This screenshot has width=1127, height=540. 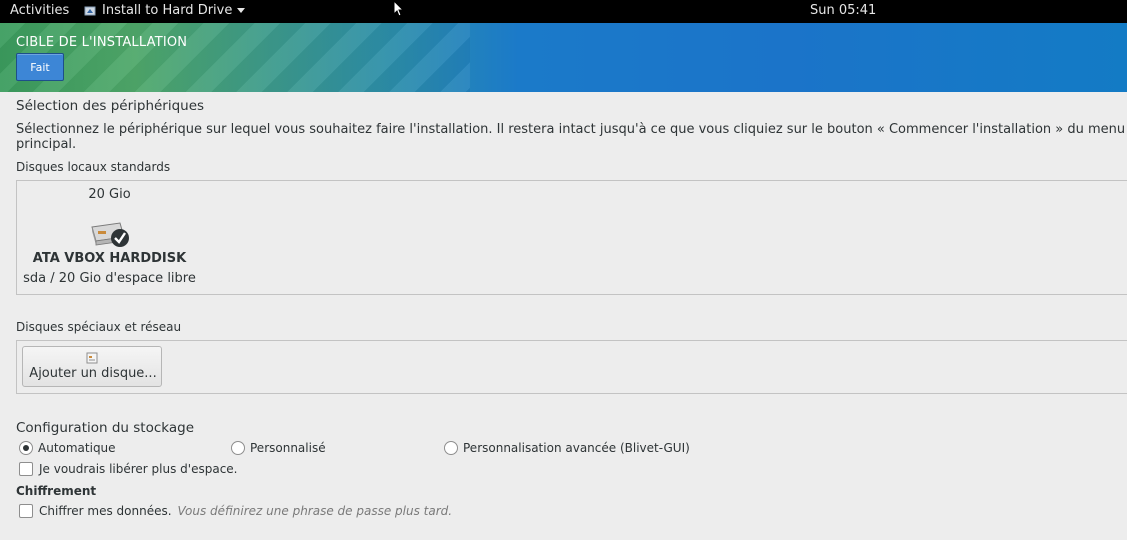 What do you see at coordinates (56, 491) in the screenshot?
I see `encryption-heading: Chiffrement` at bounding box center [56, 491].